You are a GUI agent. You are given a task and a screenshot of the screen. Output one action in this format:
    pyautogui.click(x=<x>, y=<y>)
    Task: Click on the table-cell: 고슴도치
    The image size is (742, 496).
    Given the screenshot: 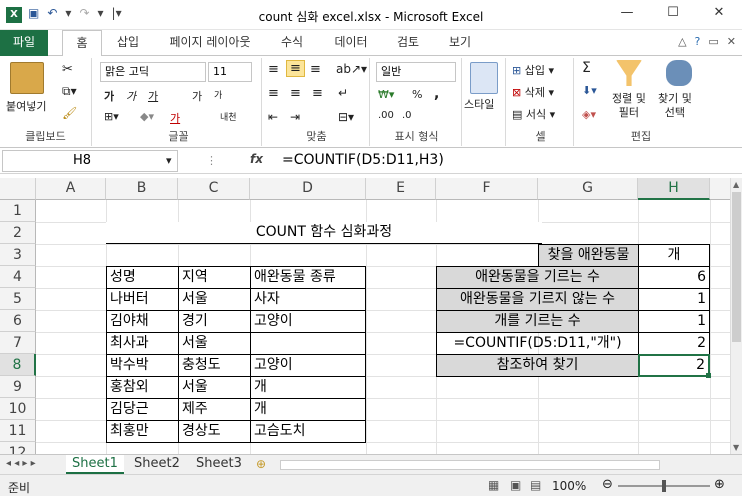 What is the action you would take?
    pyautogui.click(x=308, y=431)
    